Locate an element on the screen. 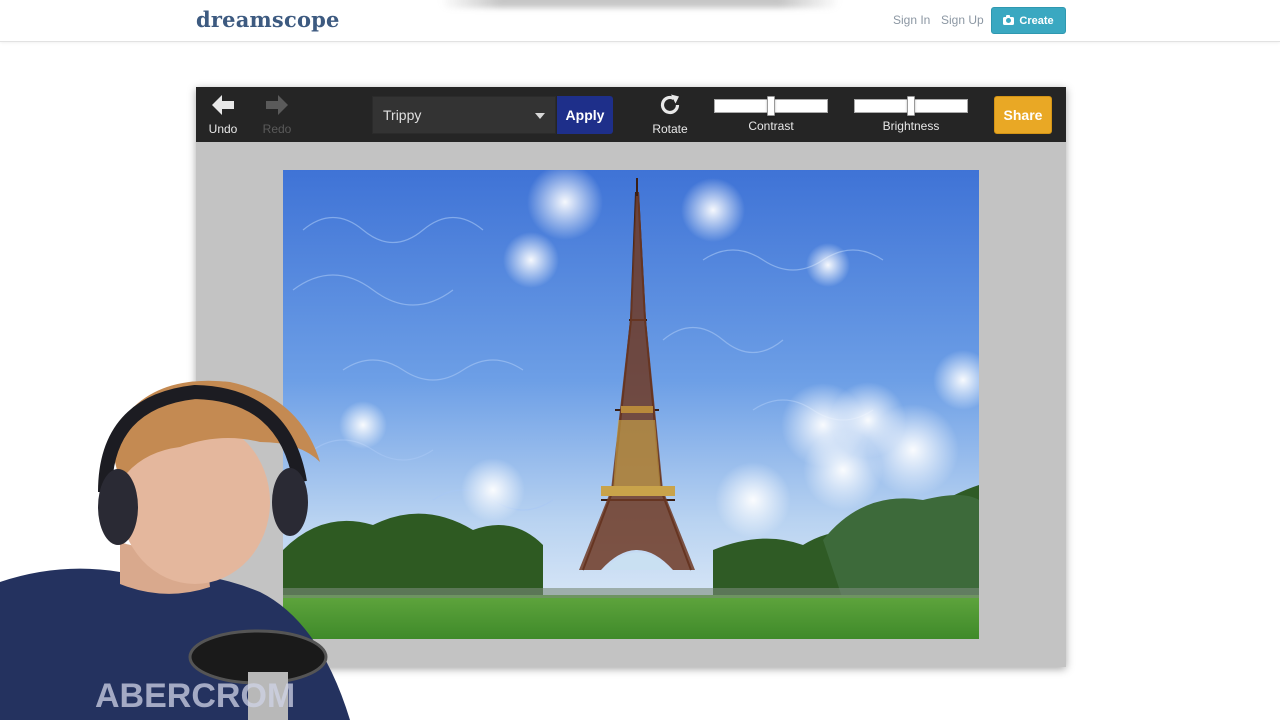  undo-label: Undo is located at coordinates (223, 129).